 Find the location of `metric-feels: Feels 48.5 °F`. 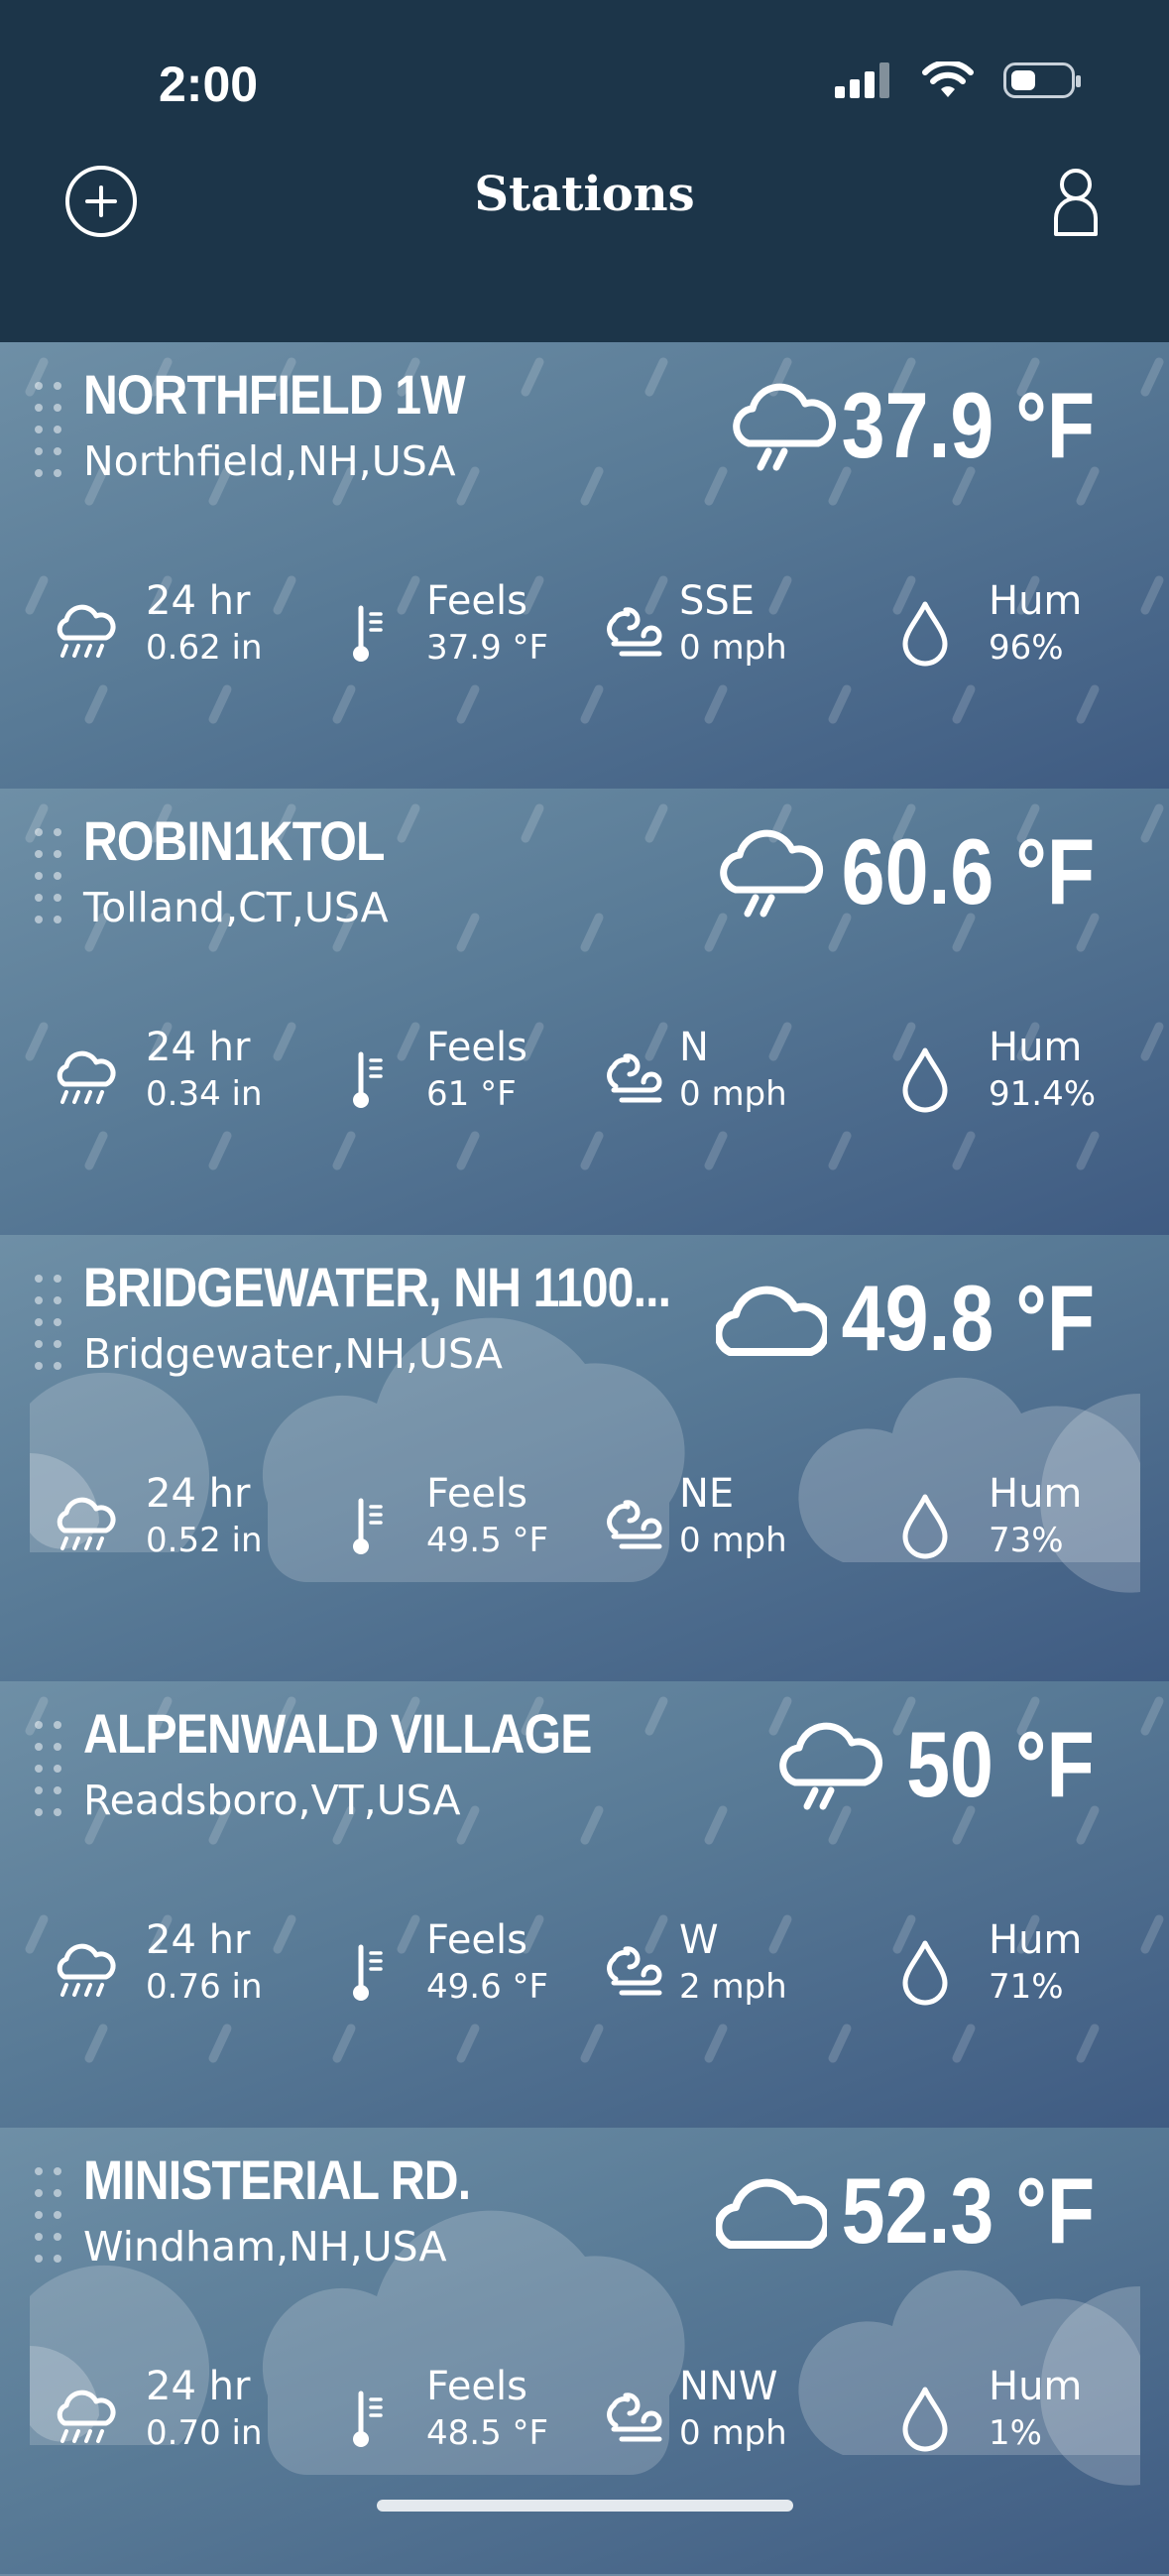

metric-feels: Feels 48.5 °F is located at coordinates (461, 2423).